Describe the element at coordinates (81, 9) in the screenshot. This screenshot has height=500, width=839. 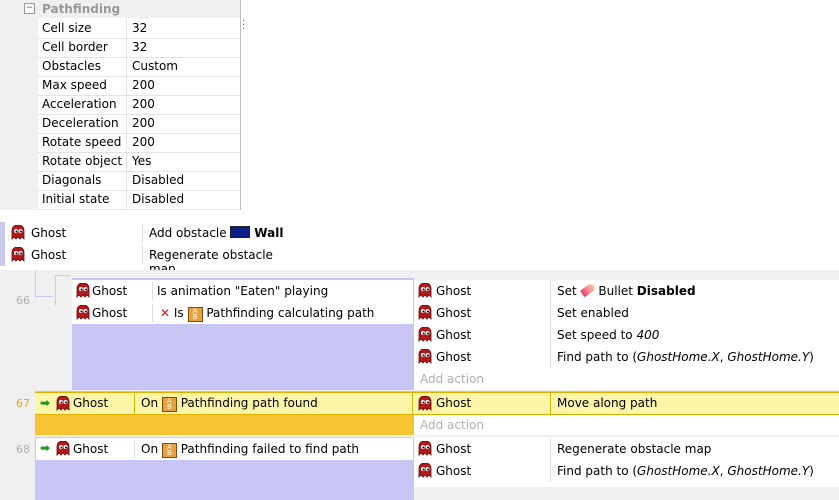
I see `property-group-label: Pathfinding` at that location.